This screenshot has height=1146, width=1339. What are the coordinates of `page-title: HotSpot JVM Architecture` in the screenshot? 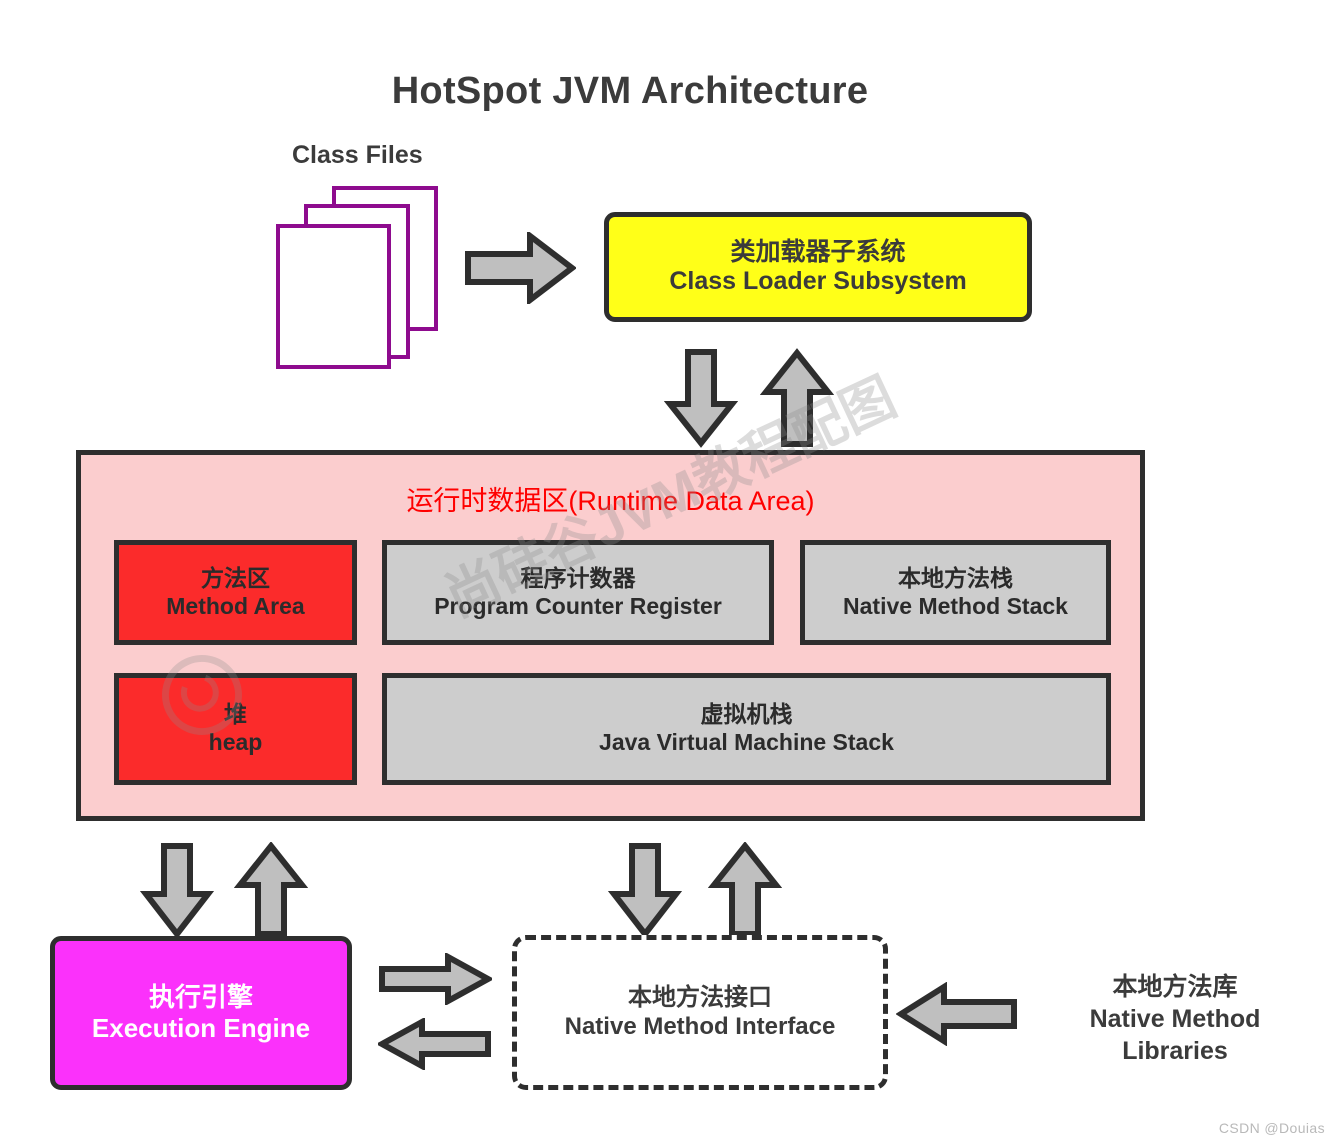 It's located at (630, 91).